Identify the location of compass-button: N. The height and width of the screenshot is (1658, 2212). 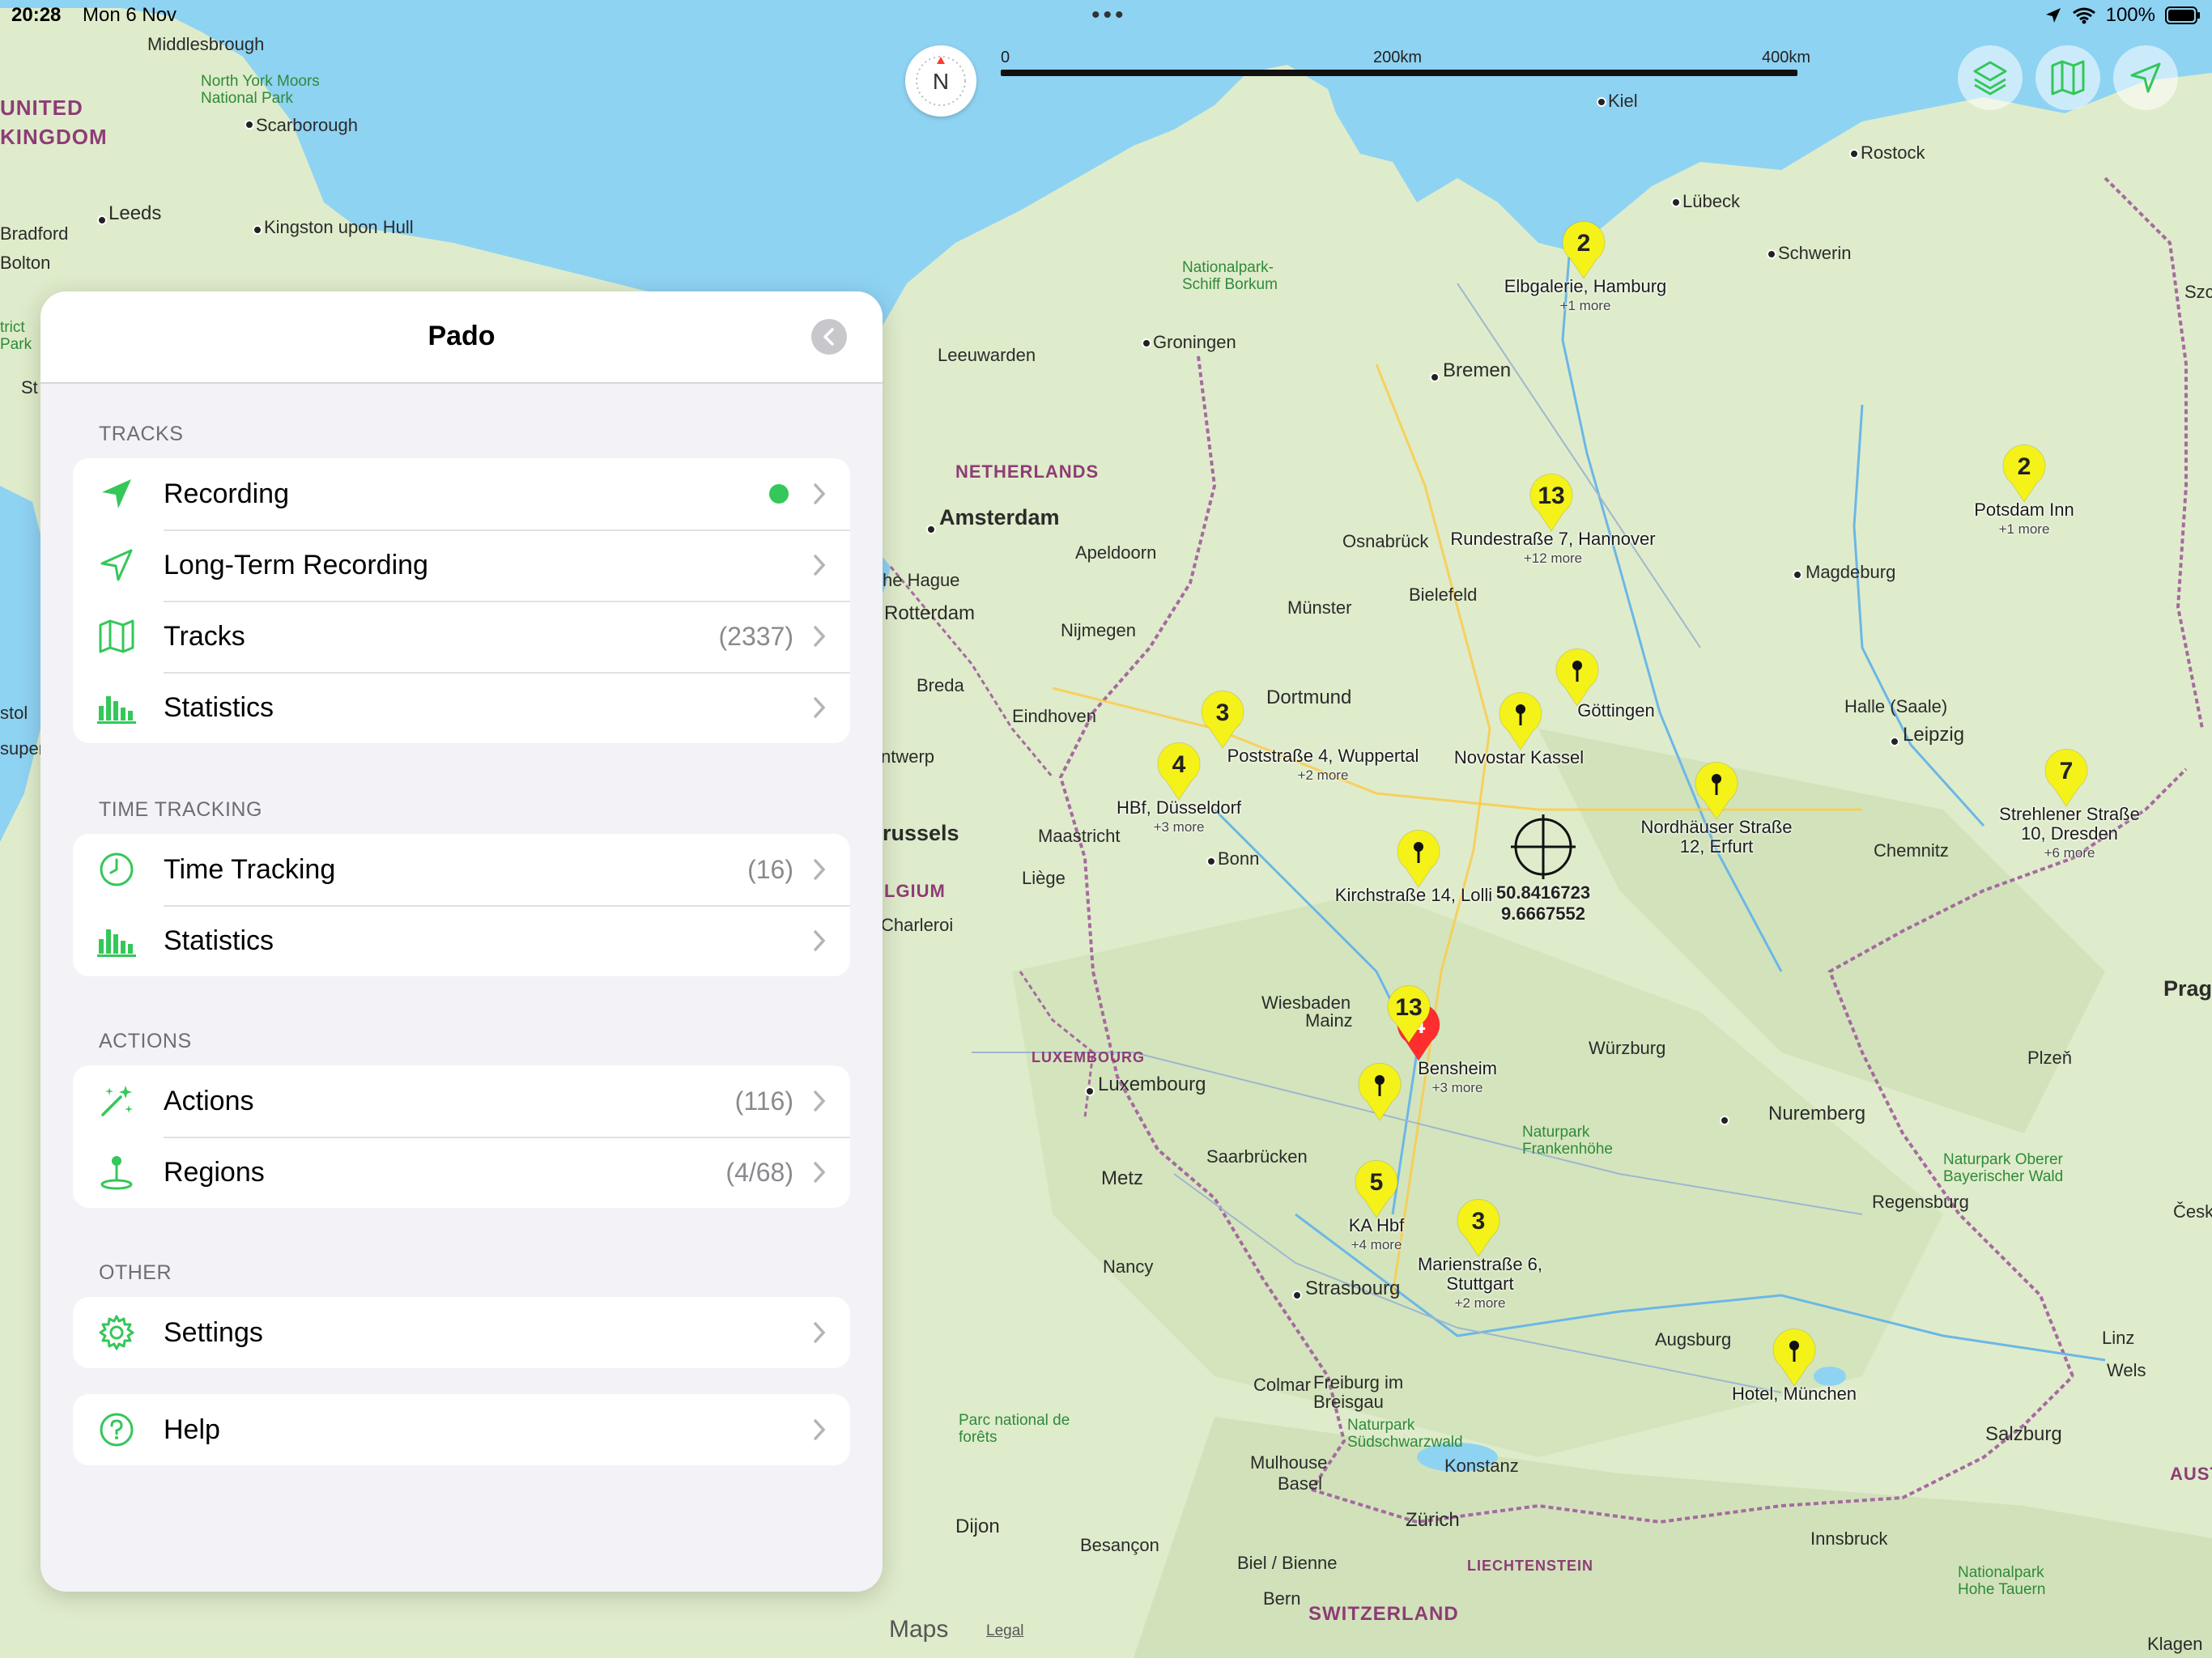
(941, 81).